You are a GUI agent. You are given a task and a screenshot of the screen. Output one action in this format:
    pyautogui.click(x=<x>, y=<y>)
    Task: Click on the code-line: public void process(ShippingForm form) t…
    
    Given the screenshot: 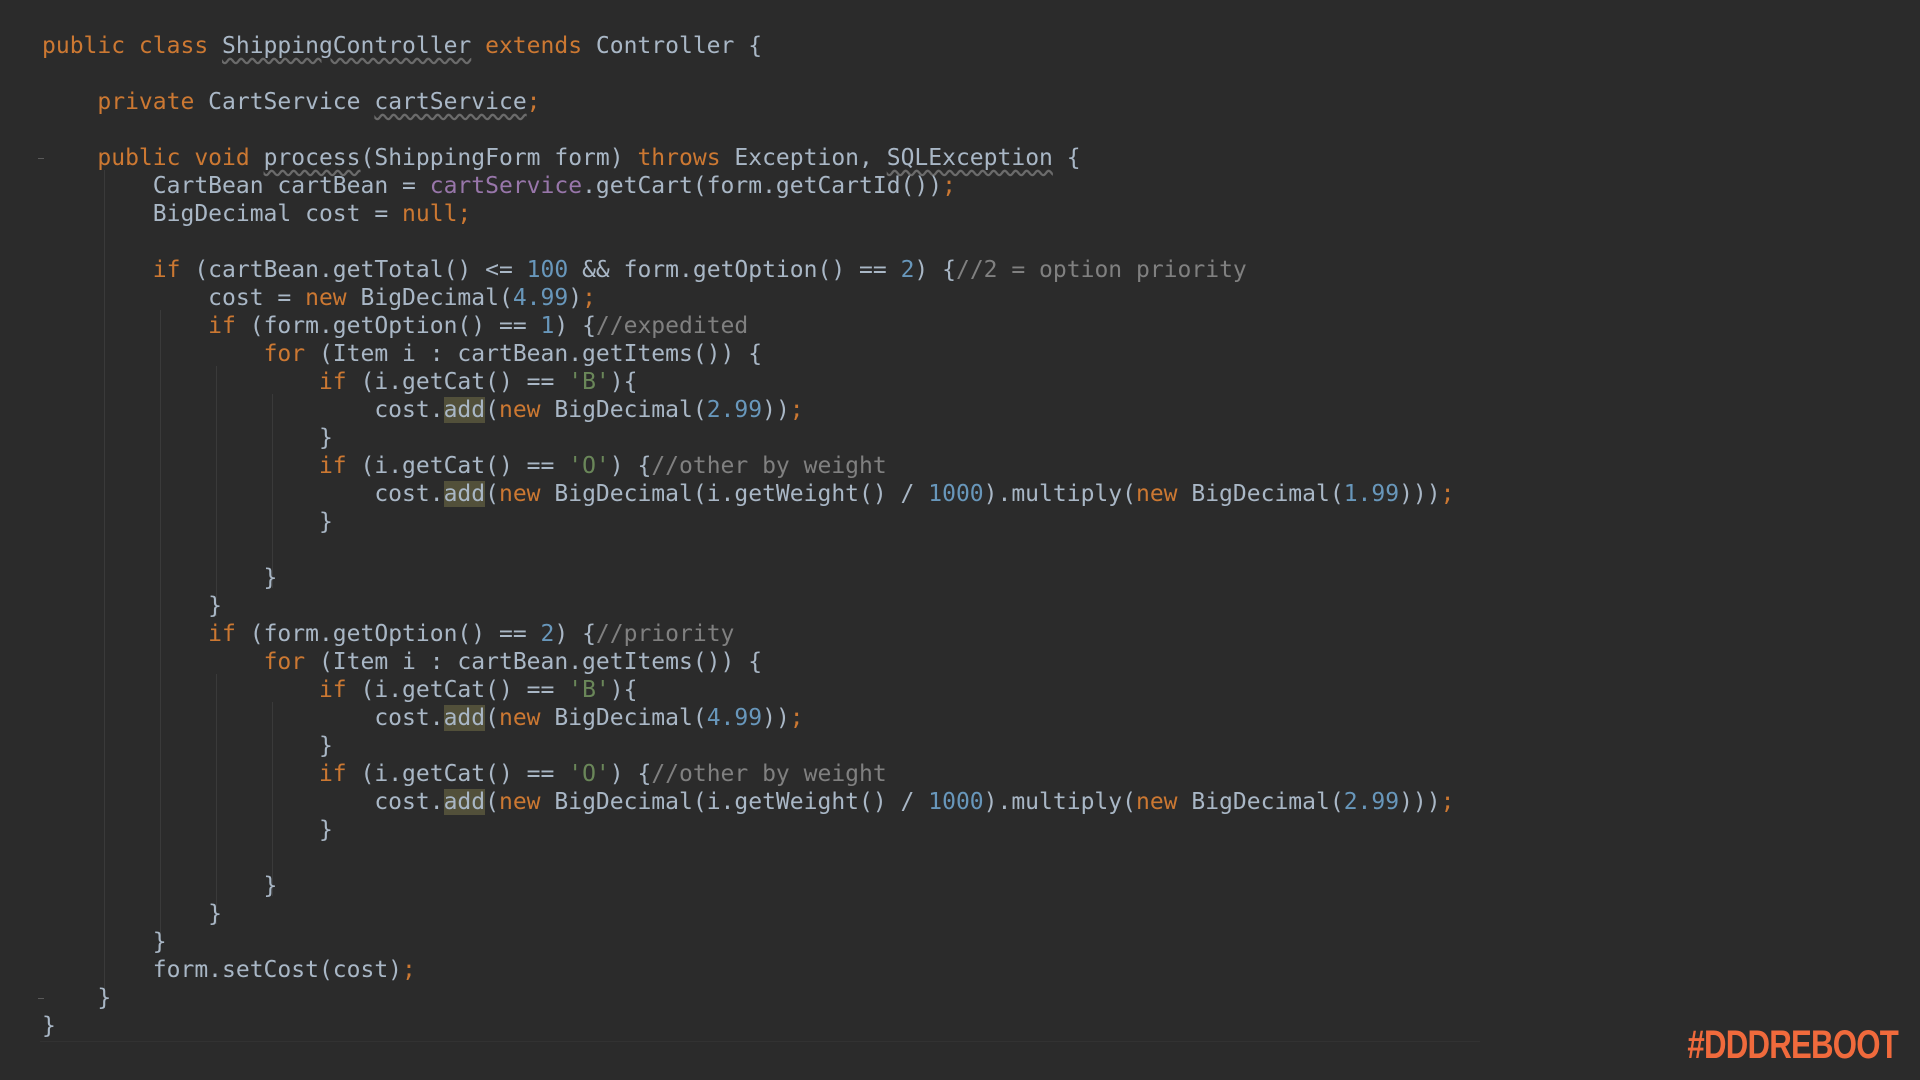 What is the action you would take?
    pyautogui.click(x=561, y=158)
    